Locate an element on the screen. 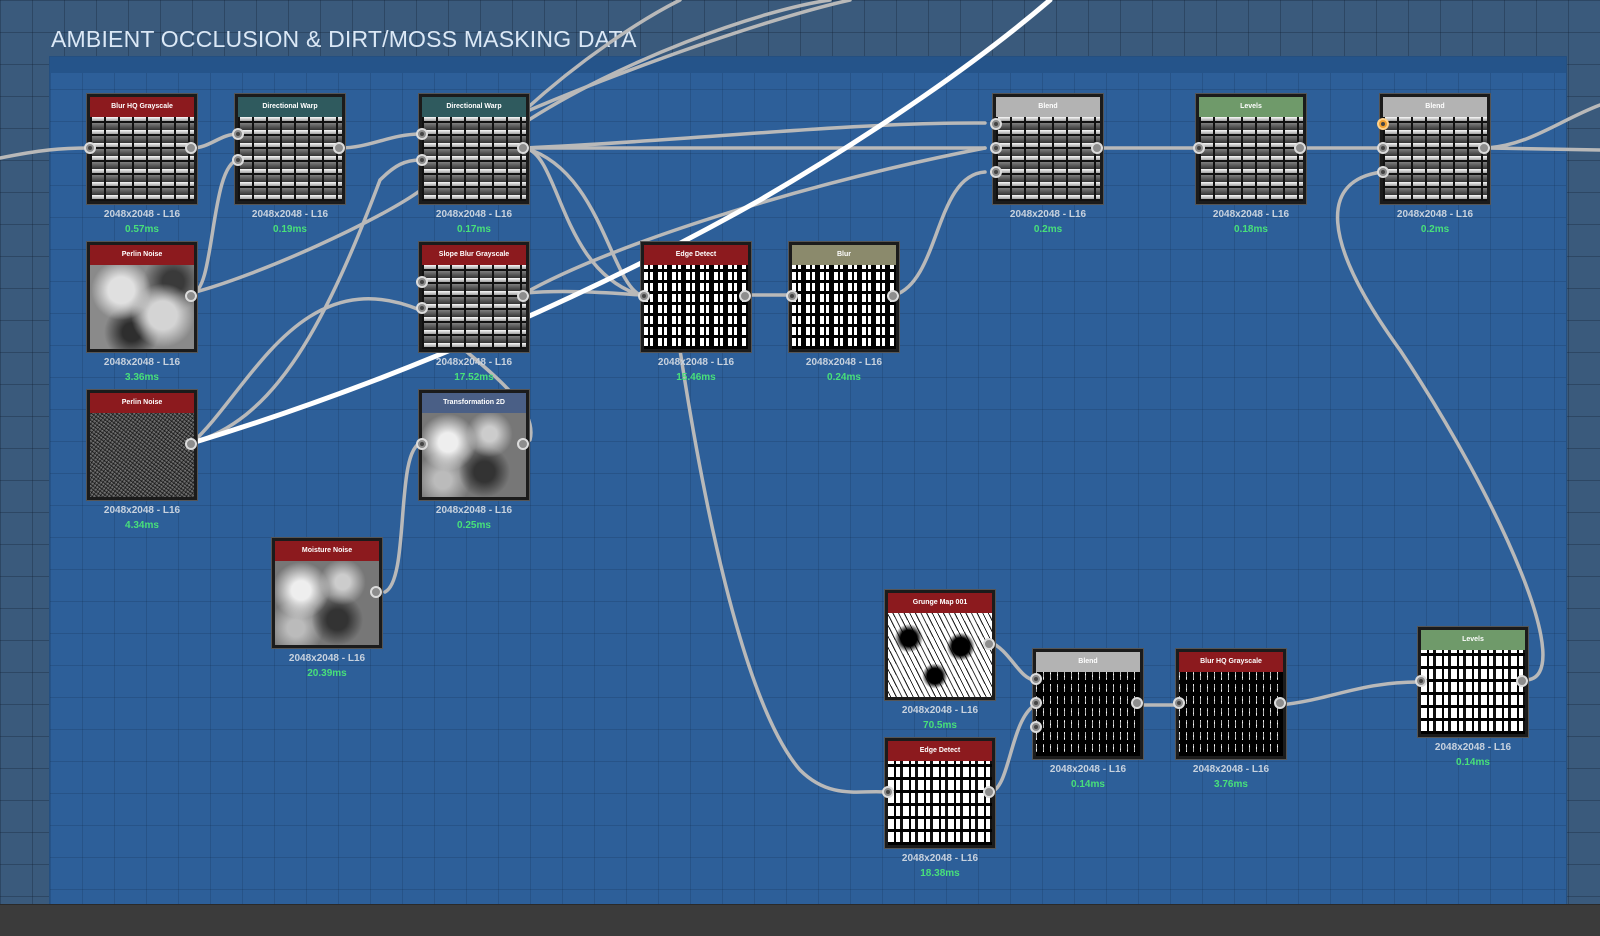 Image resolution: width=1600 pixels, height=936 pixels. node-transformation-2d: Transformation 2D 2048x2048 - L16 0.25ms is located at coordinates (472, 460).